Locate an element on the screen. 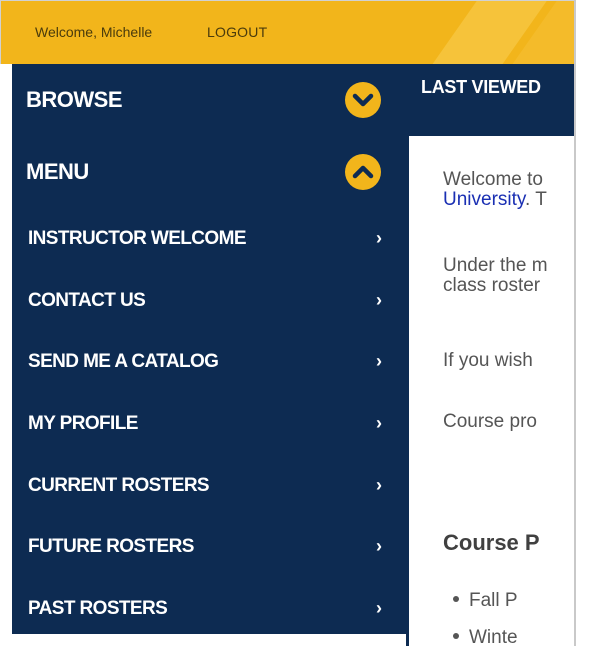  menu-item-label: FUTURE ROSTERS is located at coordinates (111, 547).